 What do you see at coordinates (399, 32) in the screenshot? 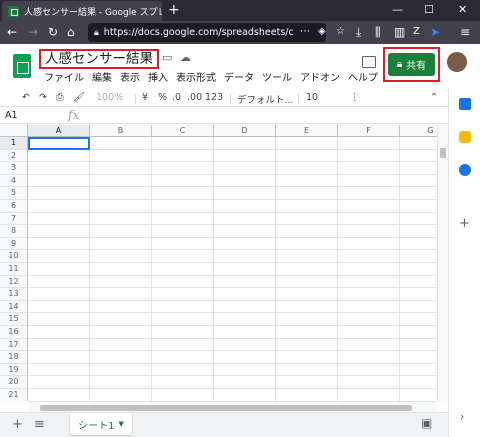
I see `sidebar-icon: ▥` at bounding box center [399, 32].